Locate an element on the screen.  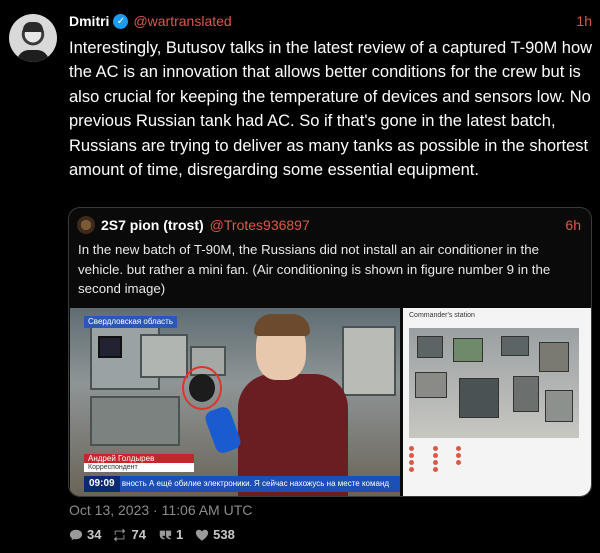
reply-count: 34 is located at coordinates (94, 534).